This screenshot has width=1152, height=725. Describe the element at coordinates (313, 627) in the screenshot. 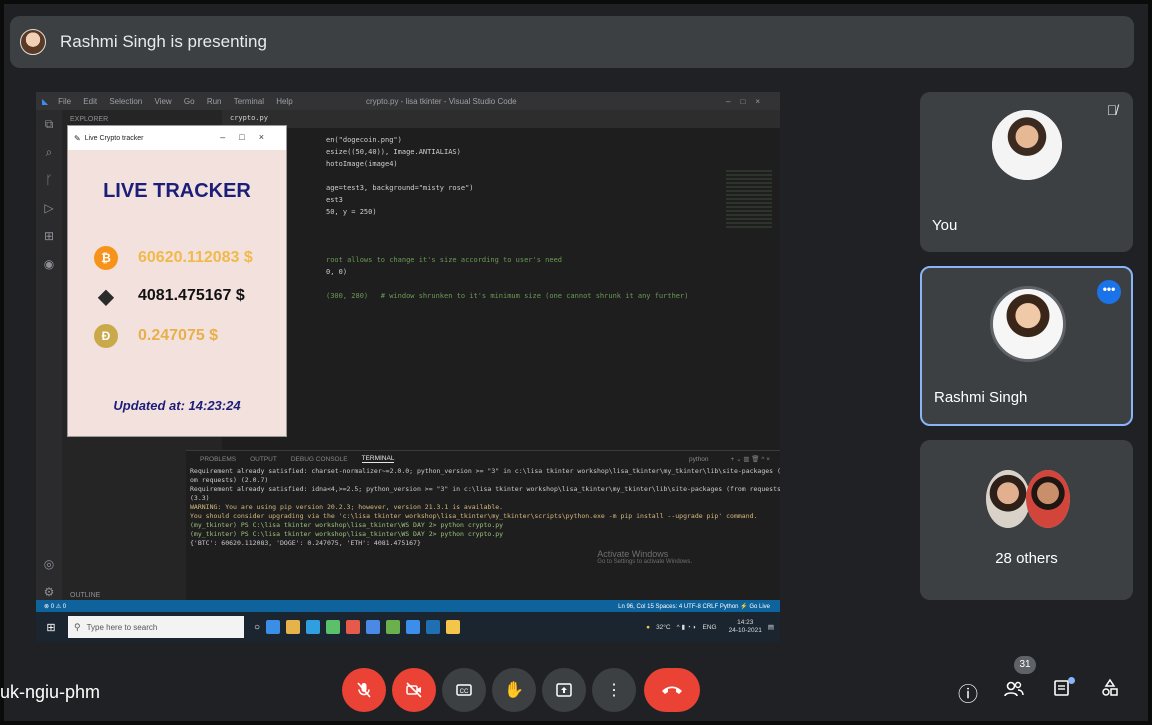

I see `store-app-icon` at that location.